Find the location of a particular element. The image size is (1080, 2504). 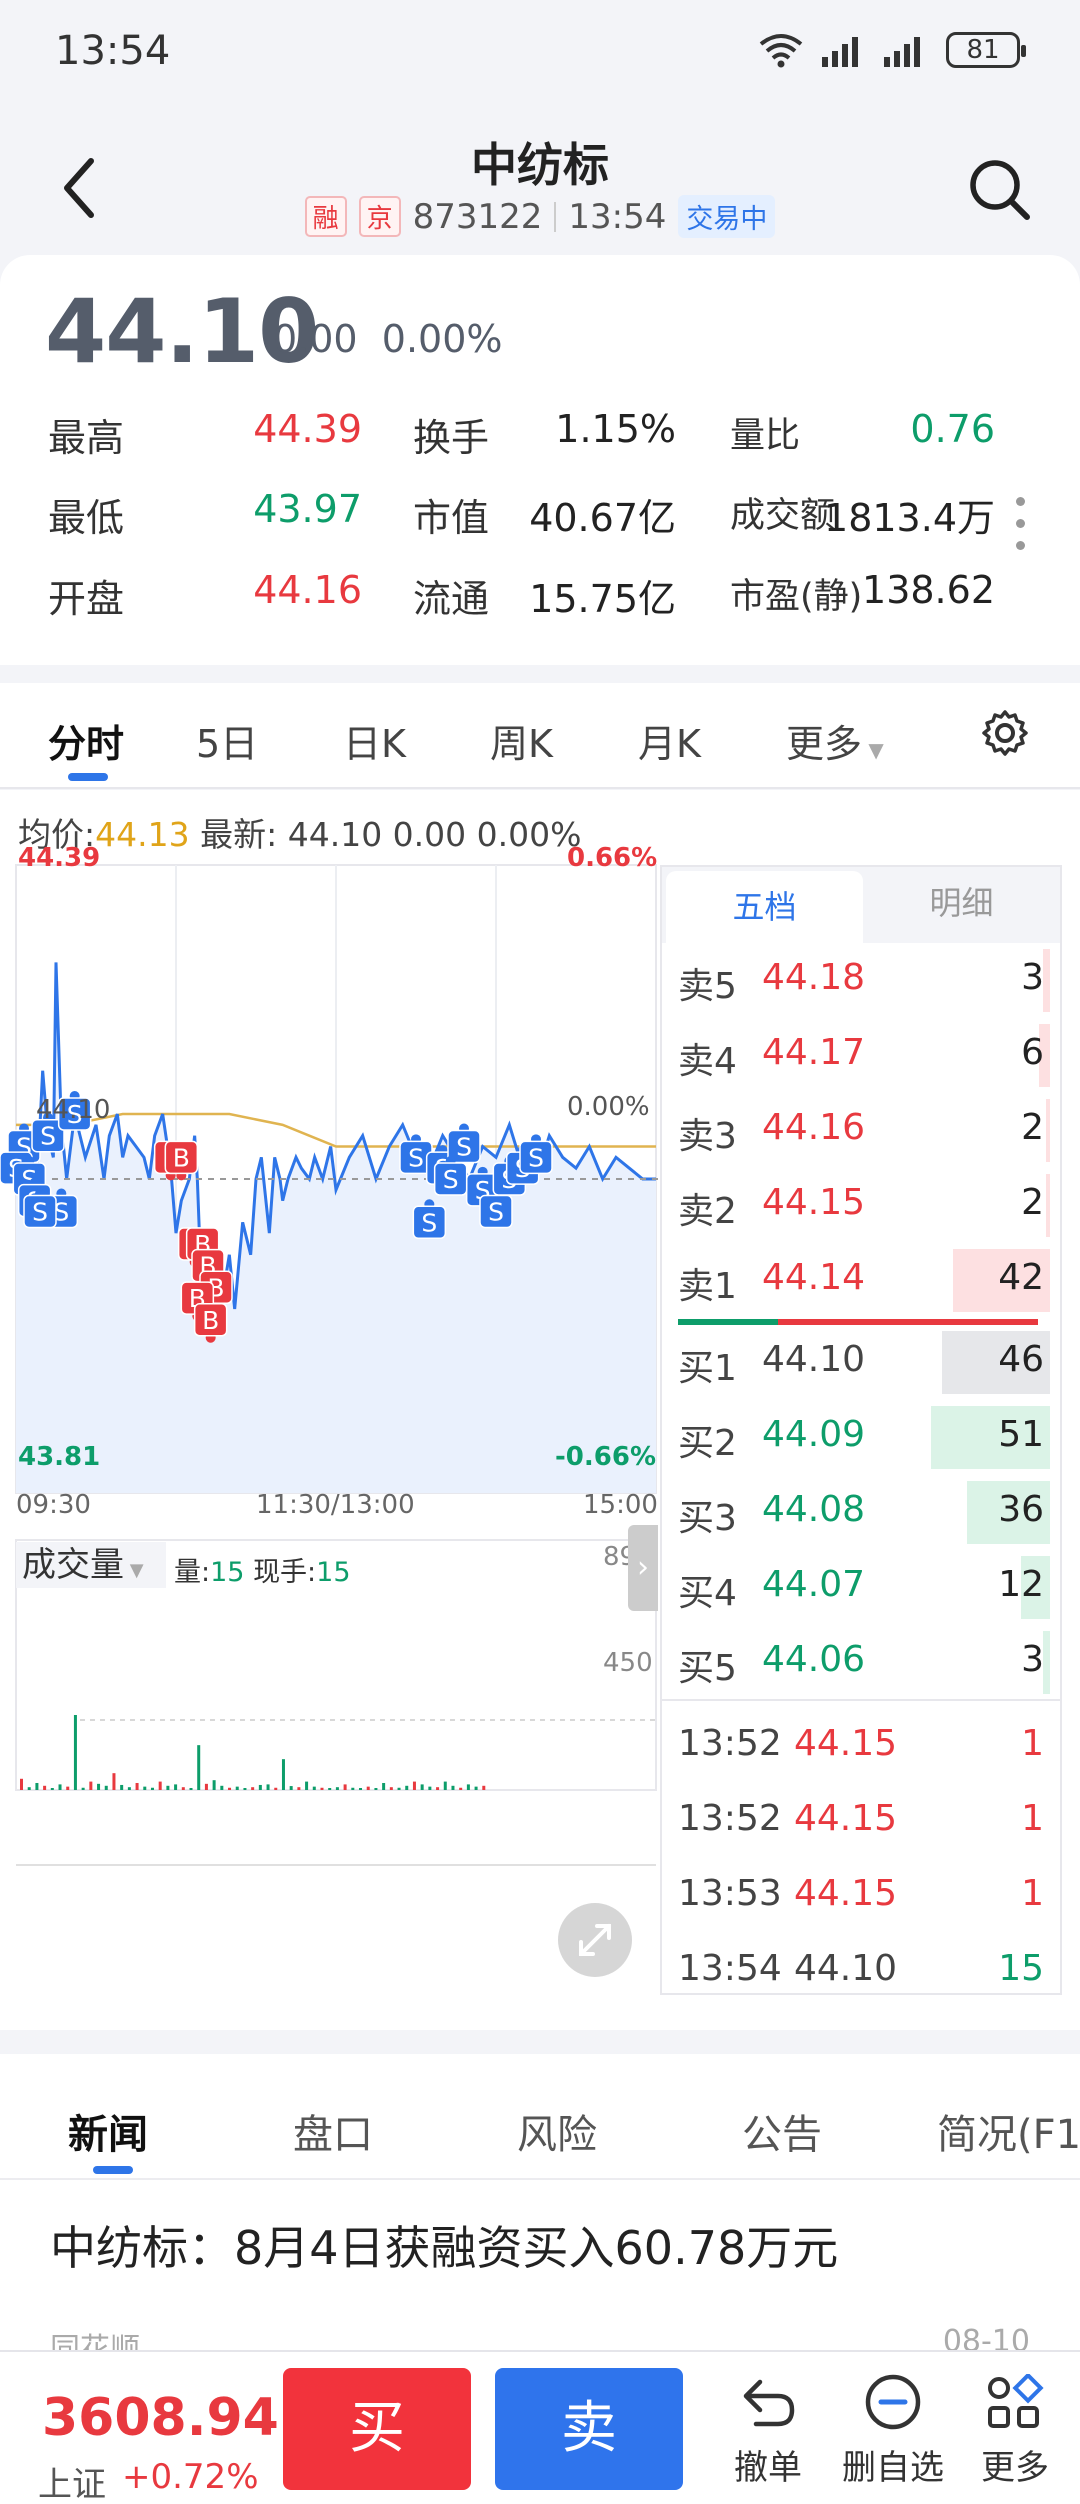

more-menu-button: 更多 is located at coordinates (1015, 2430).